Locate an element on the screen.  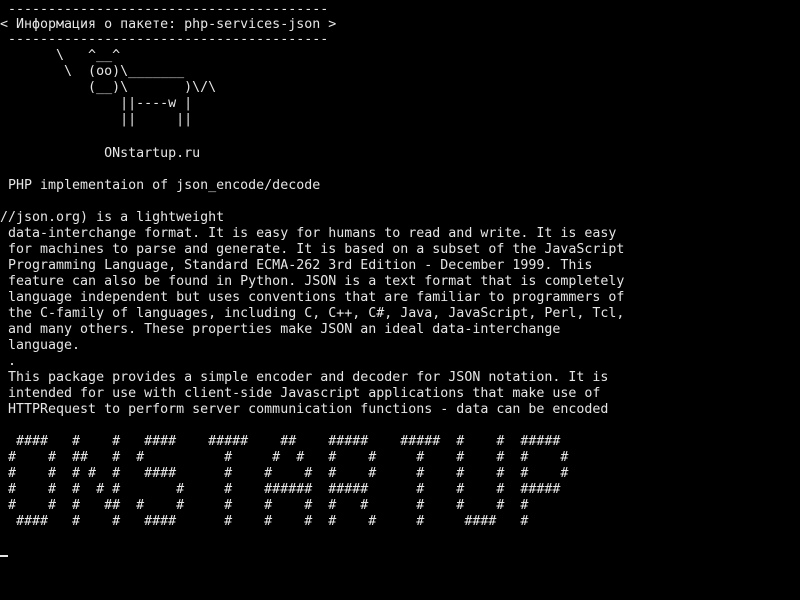
description-line: language. is located at coordinates (40, 345).